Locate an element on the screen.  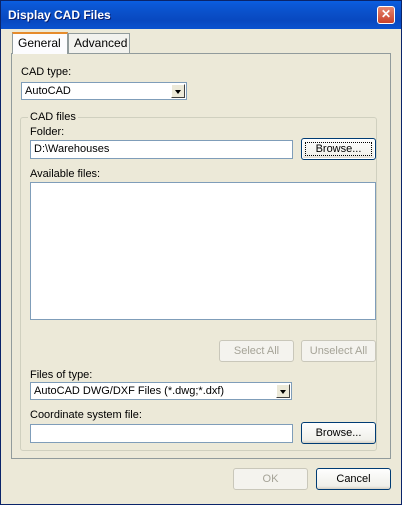
cancel-button: Cancel is located at coordinates (353, 479).